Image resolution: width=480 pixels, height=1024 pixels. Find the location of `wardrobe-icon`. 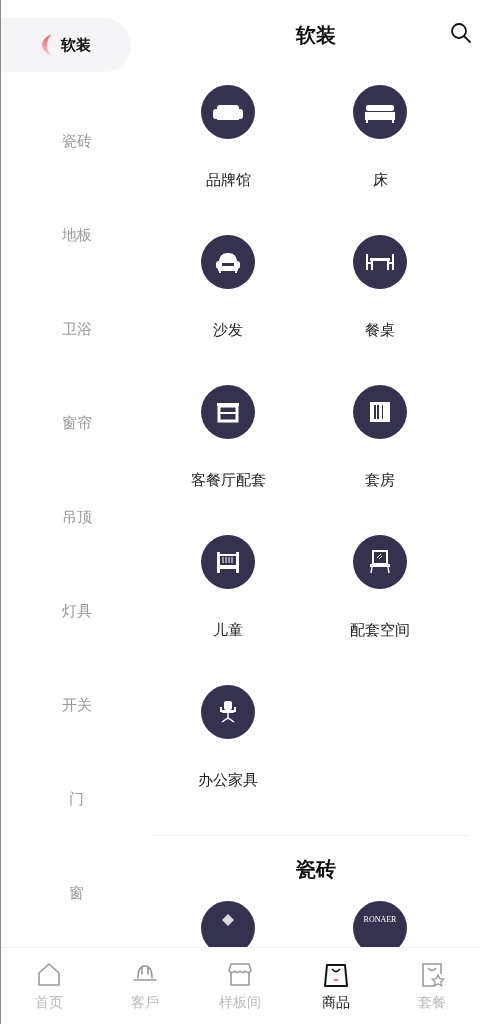

wardrobe-icon is located at coordinates (380, 412).